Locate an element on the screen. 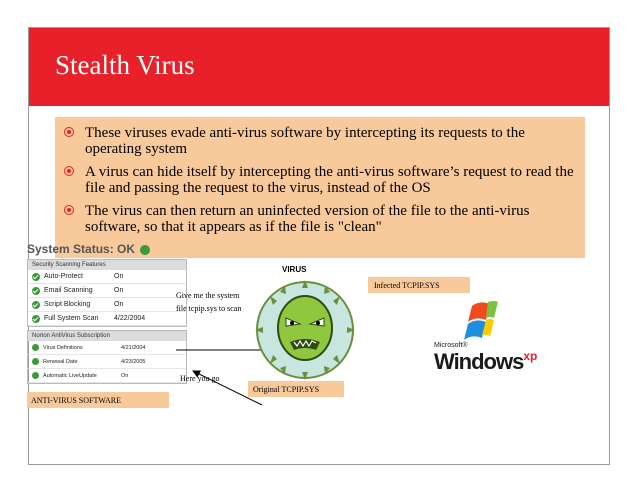 This screenshot has width=638, height=493. flow-arrows is located at coordinates (231, 376).